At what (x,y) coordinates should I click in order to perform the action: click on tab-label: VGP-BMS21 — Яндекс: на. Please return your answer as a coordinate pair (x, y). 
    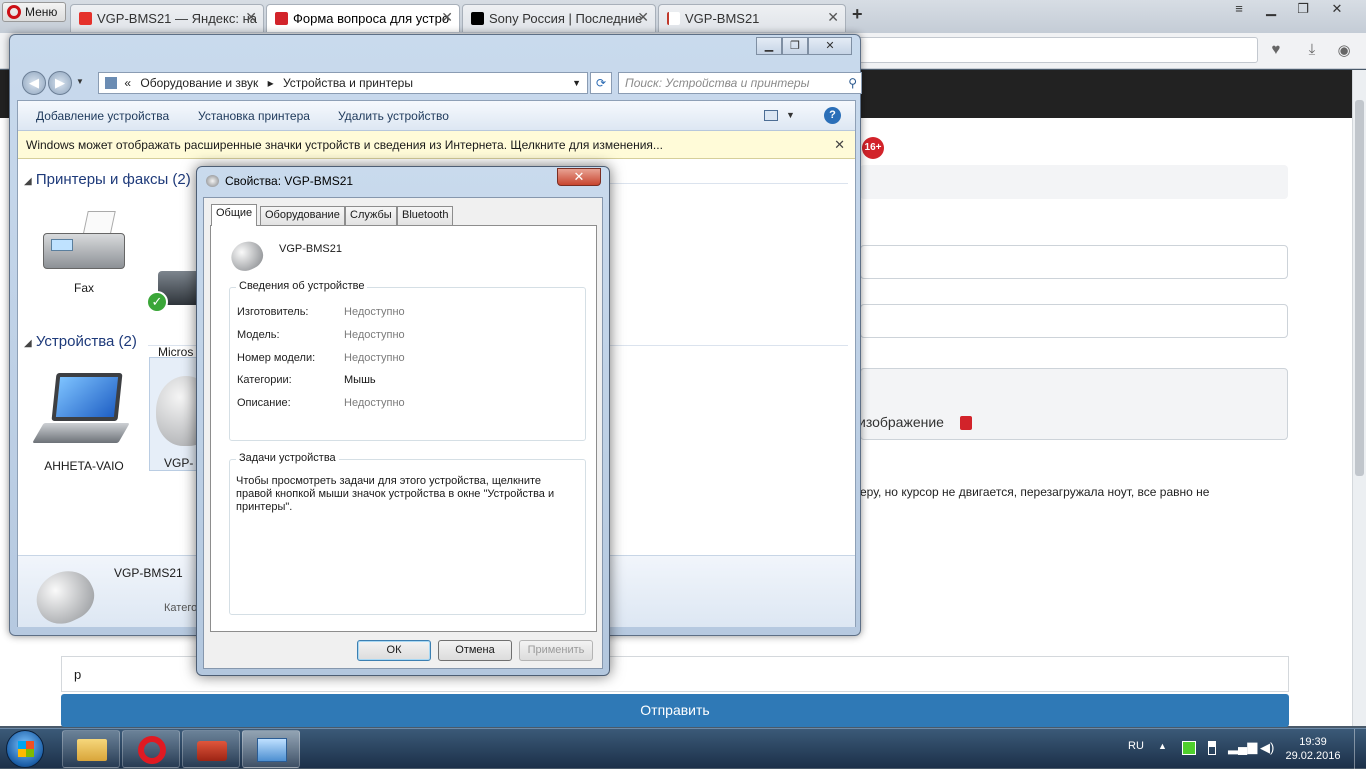
    Looking at the image, I should click on (177, 18).